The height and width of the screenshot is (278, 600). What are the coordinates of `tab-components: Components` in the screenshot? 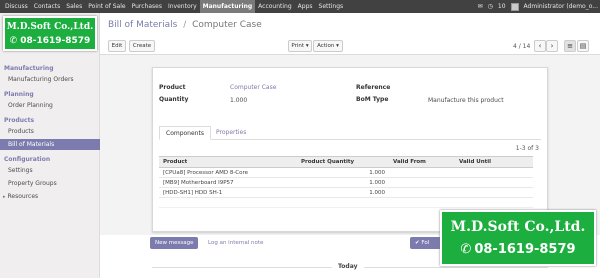 It's located at (185, 133).